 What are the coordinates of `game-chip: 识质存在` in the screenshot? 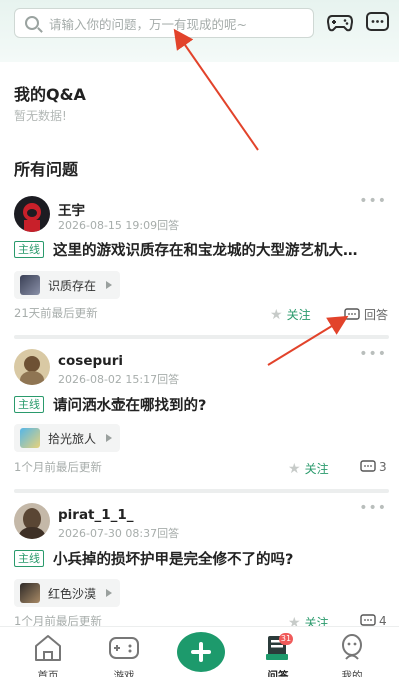 It's located at (67, 285).